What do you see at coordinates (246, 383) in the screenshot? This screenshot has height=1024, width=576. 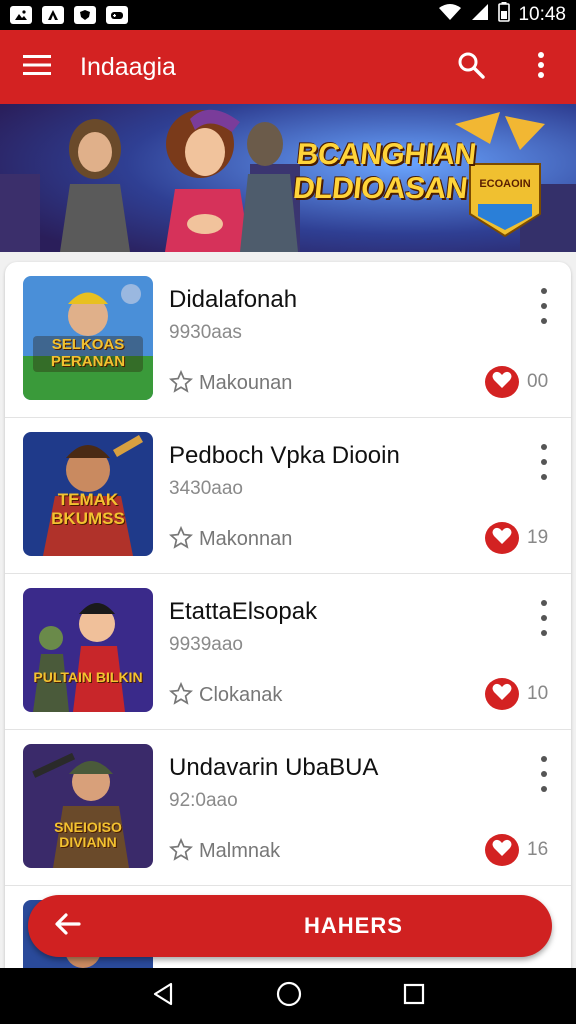 I see `item-tag: Makounan` at bounding box center [246, 383].